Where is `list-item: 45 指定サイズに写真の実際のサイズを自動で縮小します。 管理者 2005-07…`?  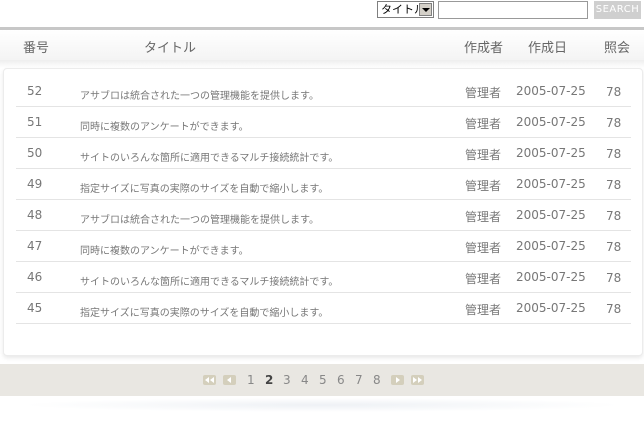 list-item: 45 指定サイズに写真の実際のサイズを自動で縮小します。 管理者 2005-07… is located at coordinates (323, 308).